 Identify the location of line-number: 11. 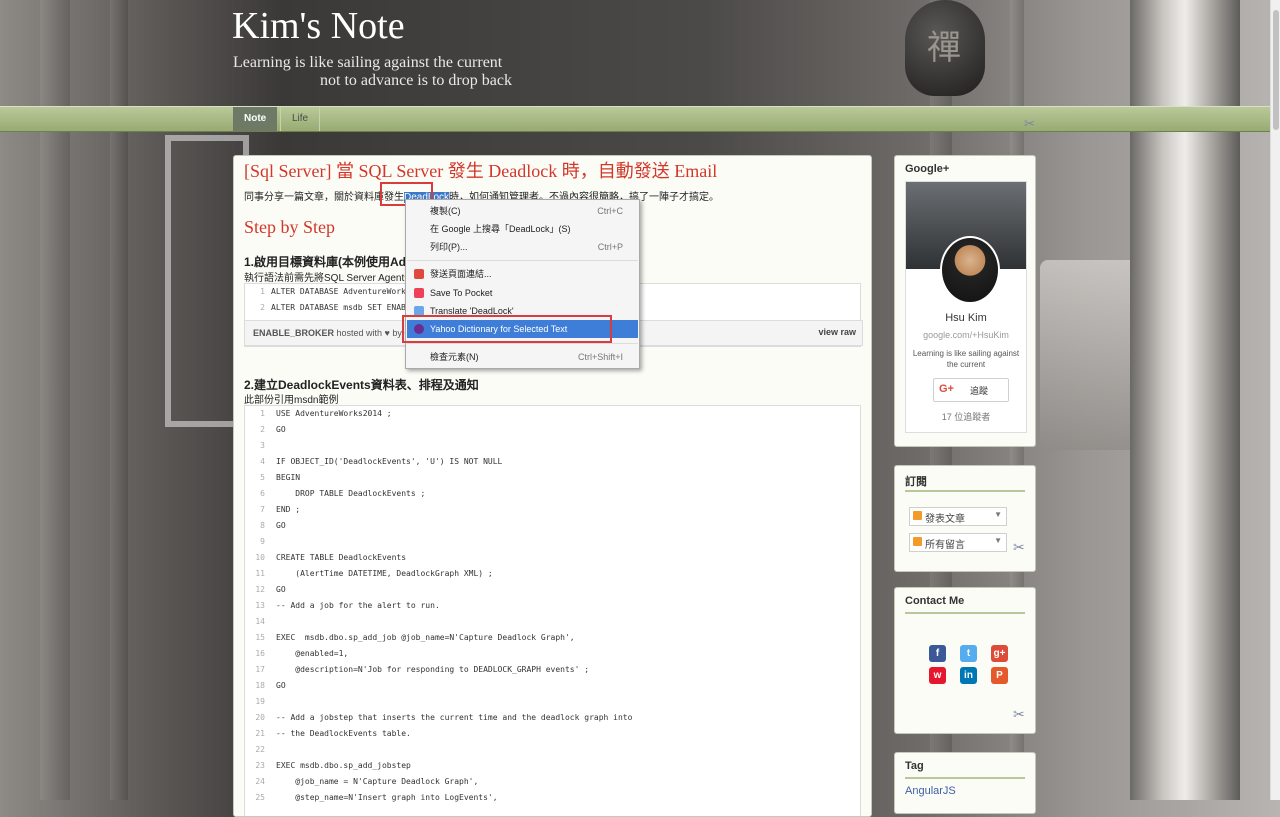
(260, 573).